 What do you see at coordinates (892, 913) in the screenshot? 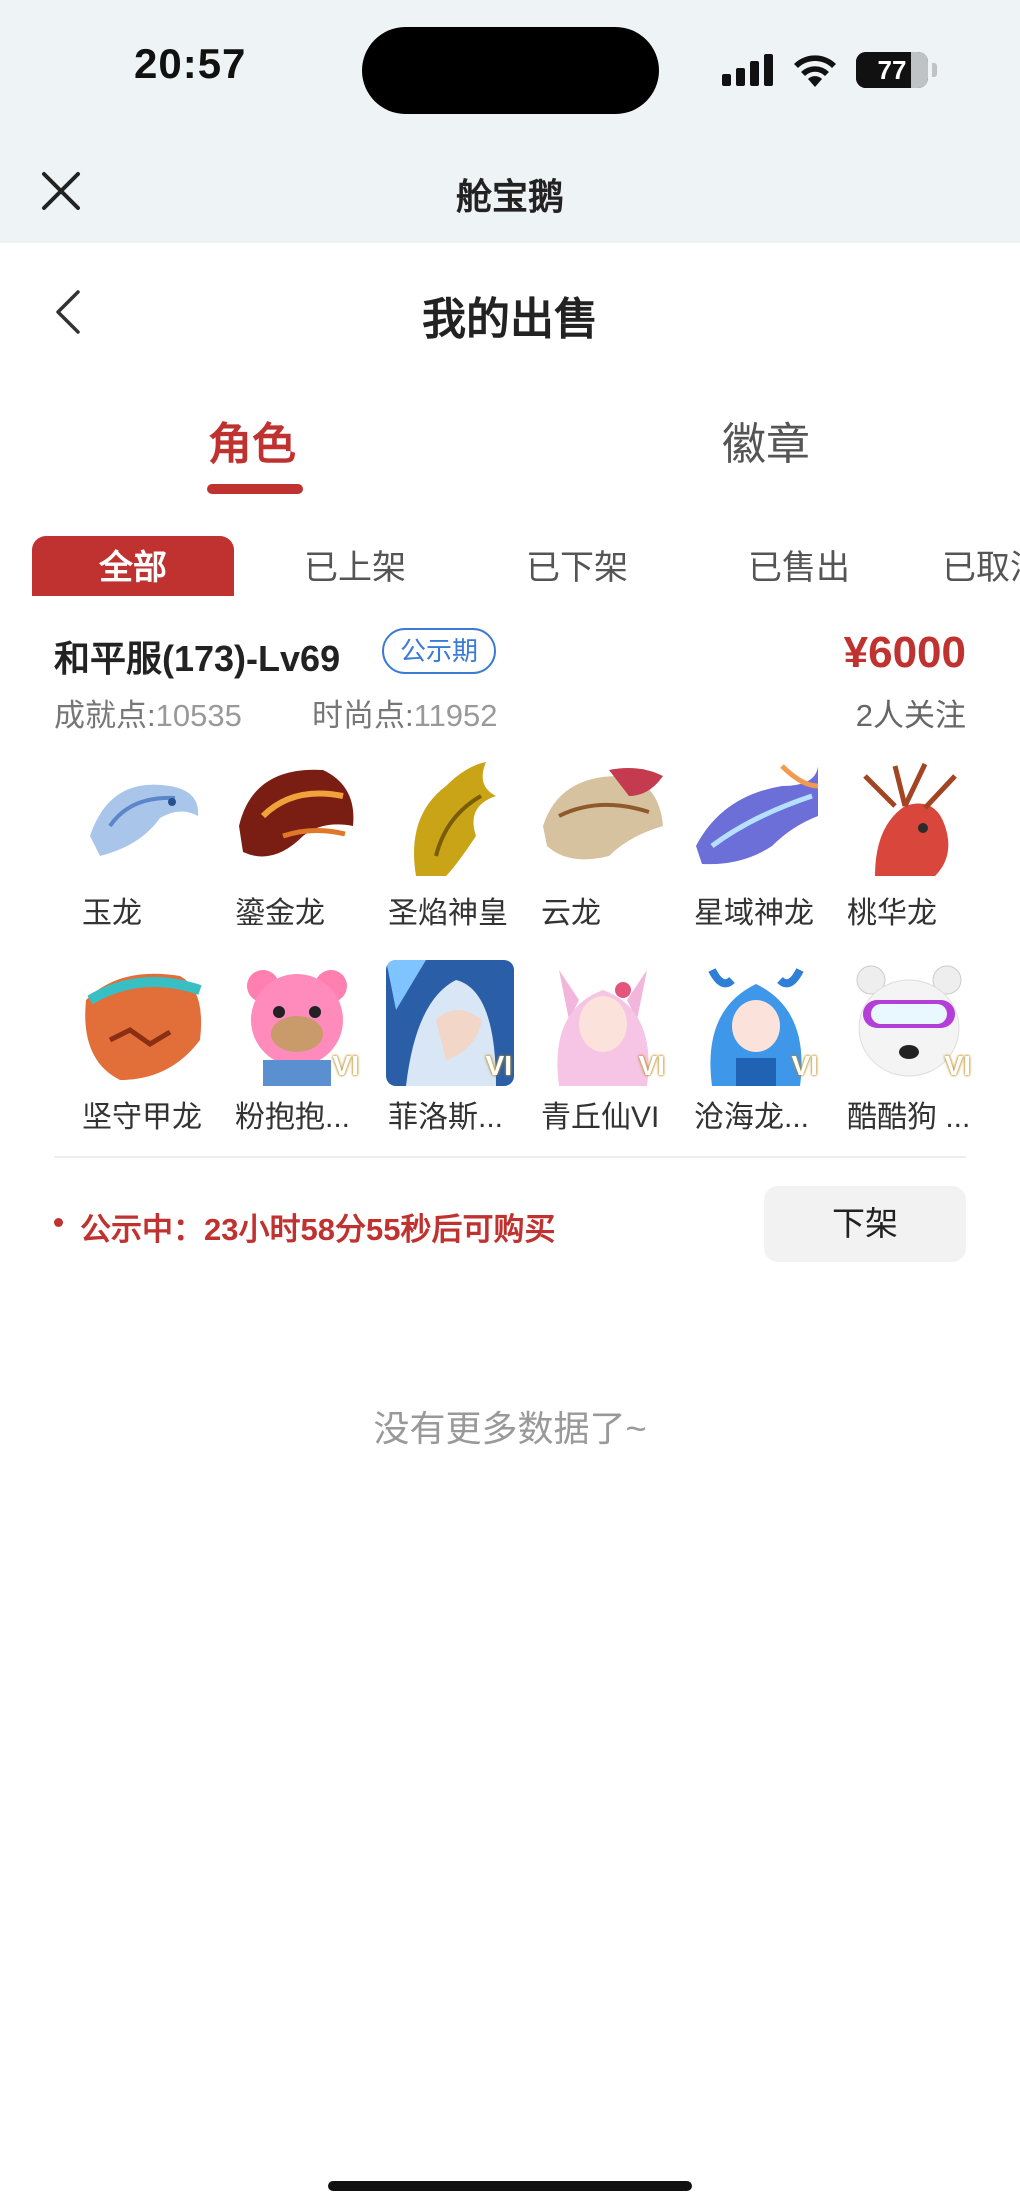
I see `item-name: 桃华龙` at bounding box center [892, 913].